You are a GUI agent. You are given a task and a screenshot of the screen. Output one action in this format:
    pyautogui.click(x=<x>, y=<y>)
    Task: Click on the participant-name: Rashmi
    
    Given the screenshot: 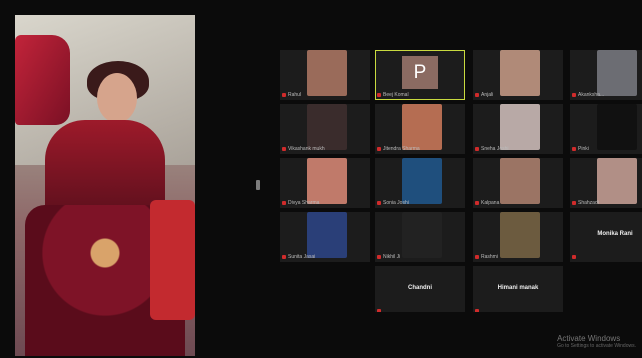 What is the action you would take?
    pyautogui.click(x=489, y=257)
    